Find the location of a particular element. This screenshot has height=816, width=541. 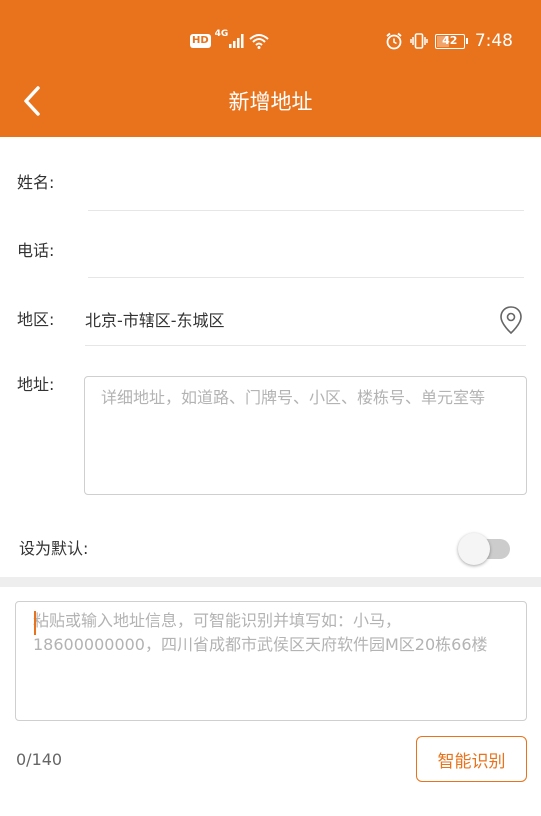

status-time: 7:48 is located at coordinates (493, 41).